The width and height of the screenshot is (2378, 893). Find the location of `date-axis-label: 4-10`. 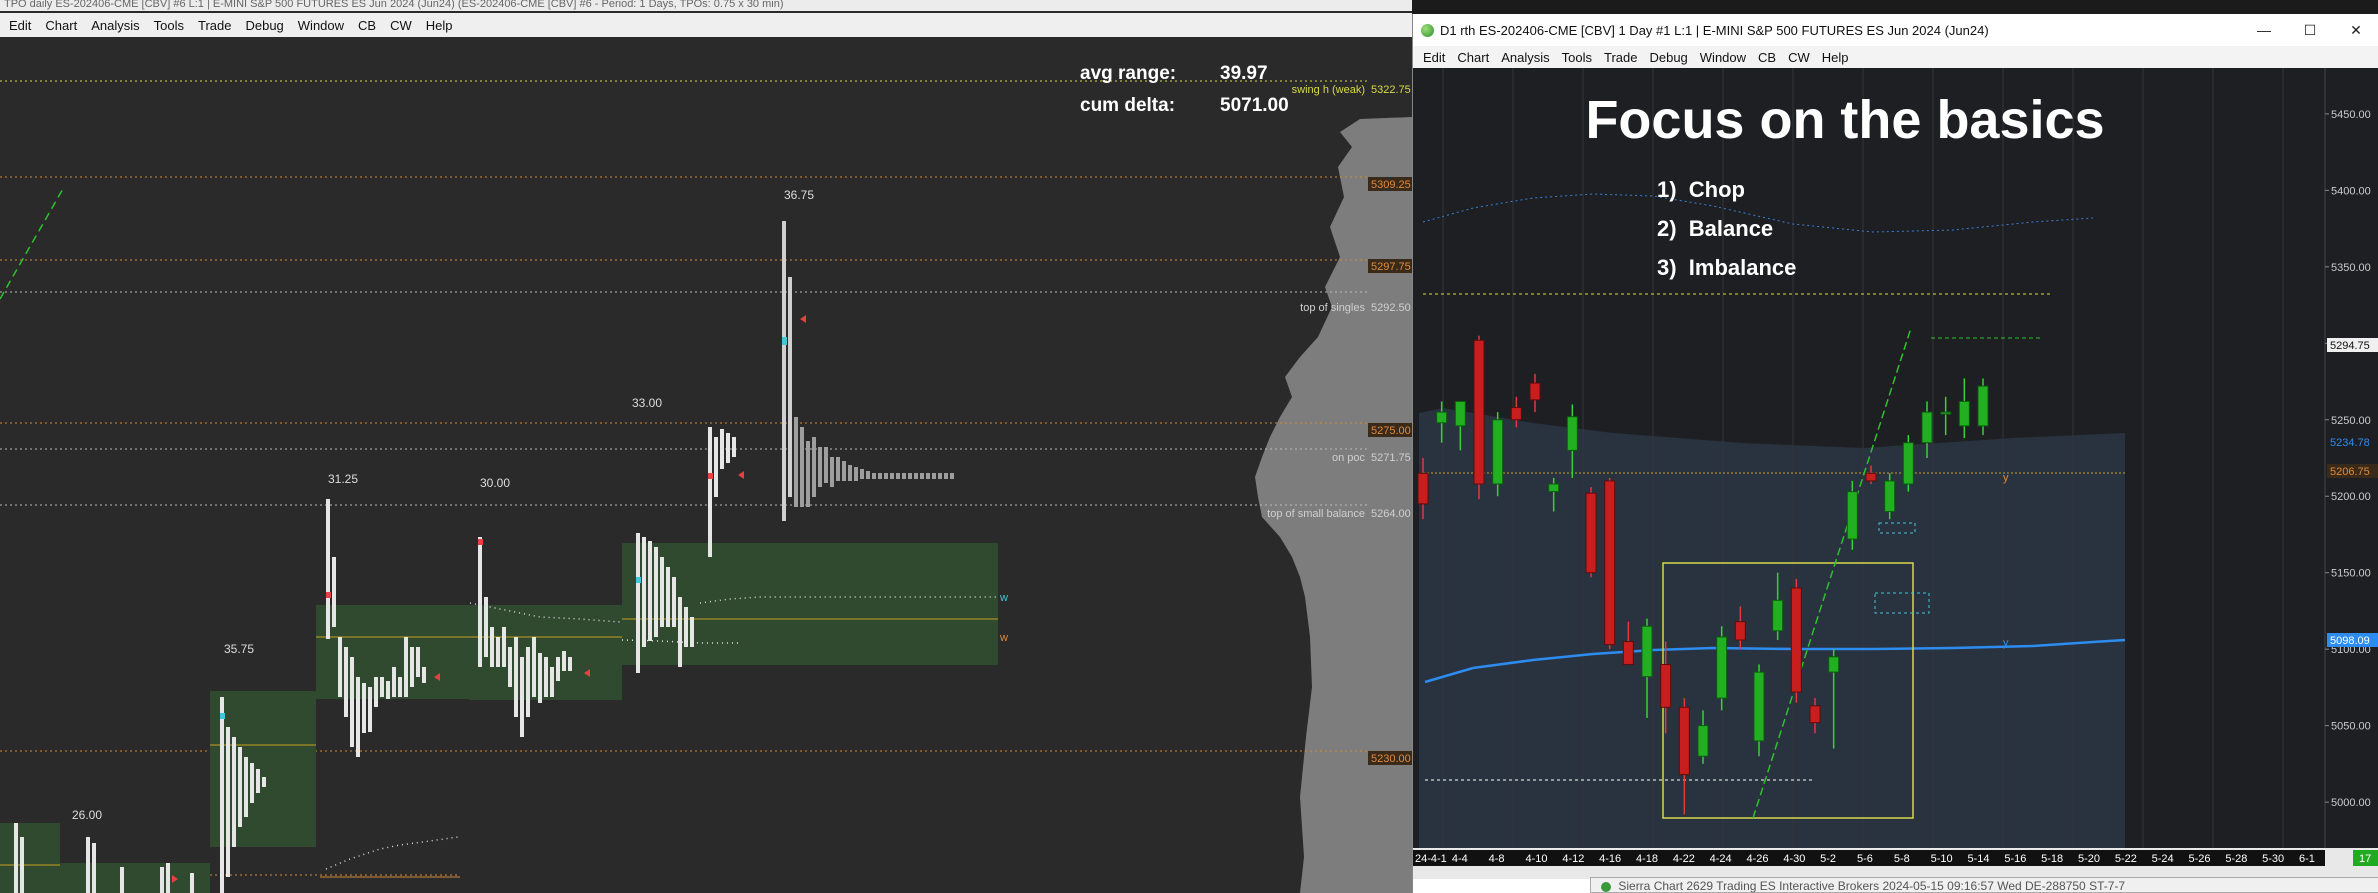

date-axis-label: 4-10 is located at coordinates (1537, 859).